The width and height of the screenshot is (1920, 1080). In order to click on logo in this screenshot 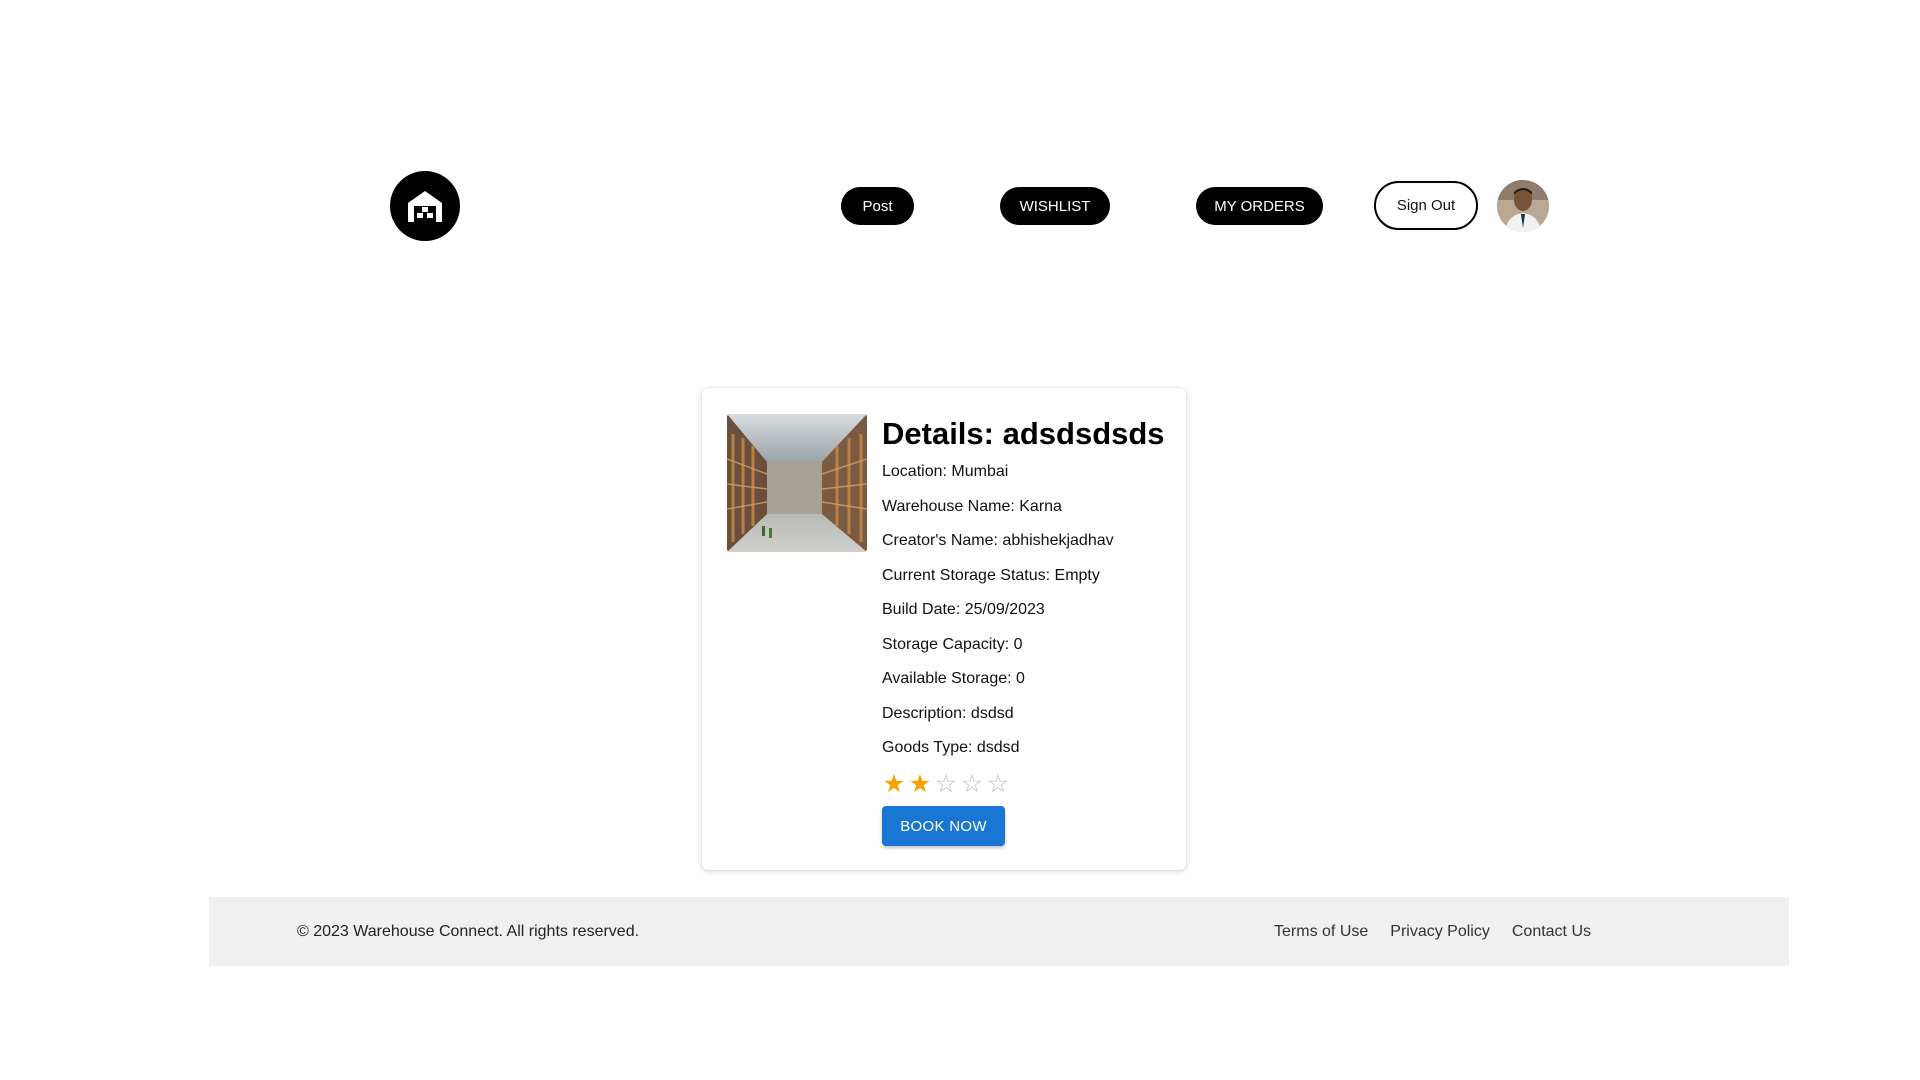, I will do `click(425, 206)`.